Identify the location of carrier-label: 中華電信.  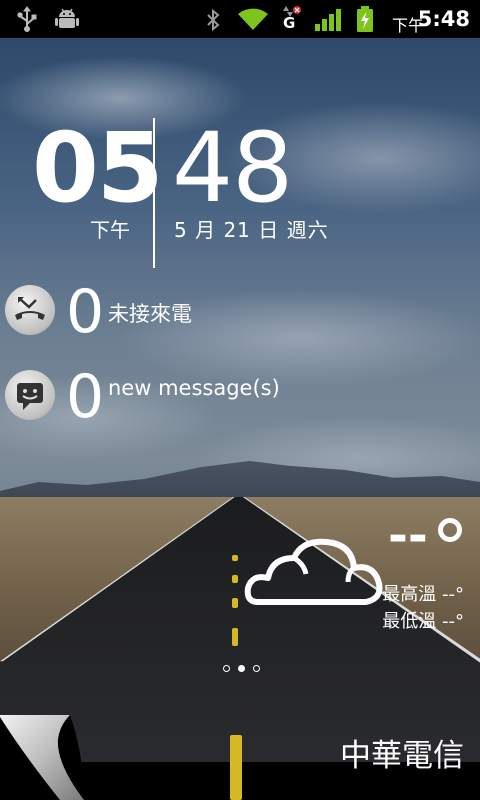
(402, 756).